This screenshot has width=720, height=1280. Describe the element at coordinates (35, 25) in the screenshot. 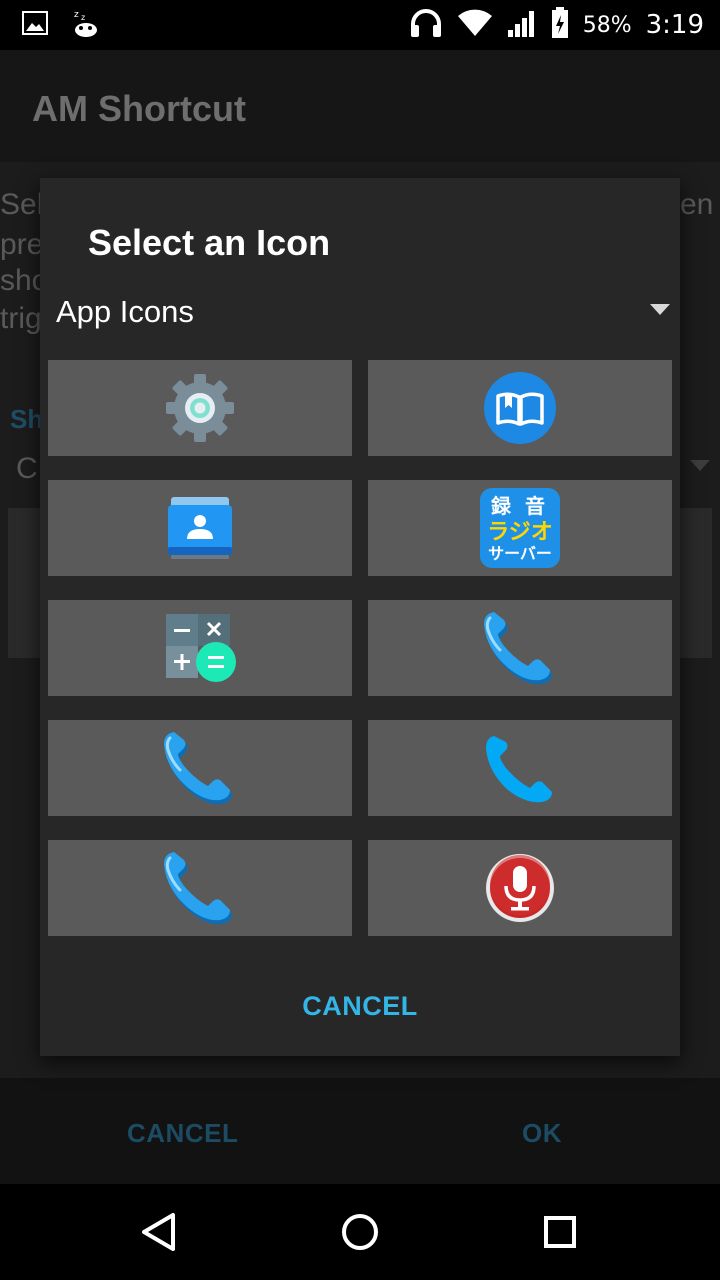

I see `gallery-notification-icon` at that location.